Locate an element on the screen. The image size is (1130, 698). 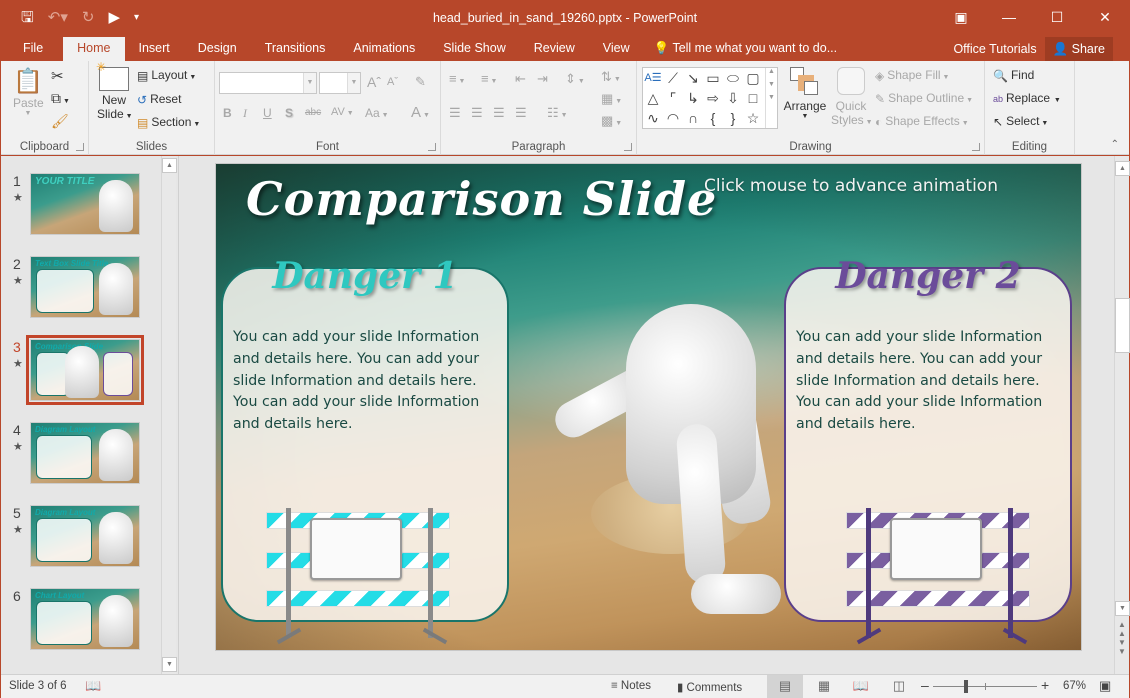
next-slide-icon: ▼ ▼ is located at coordinates (1122, 647).